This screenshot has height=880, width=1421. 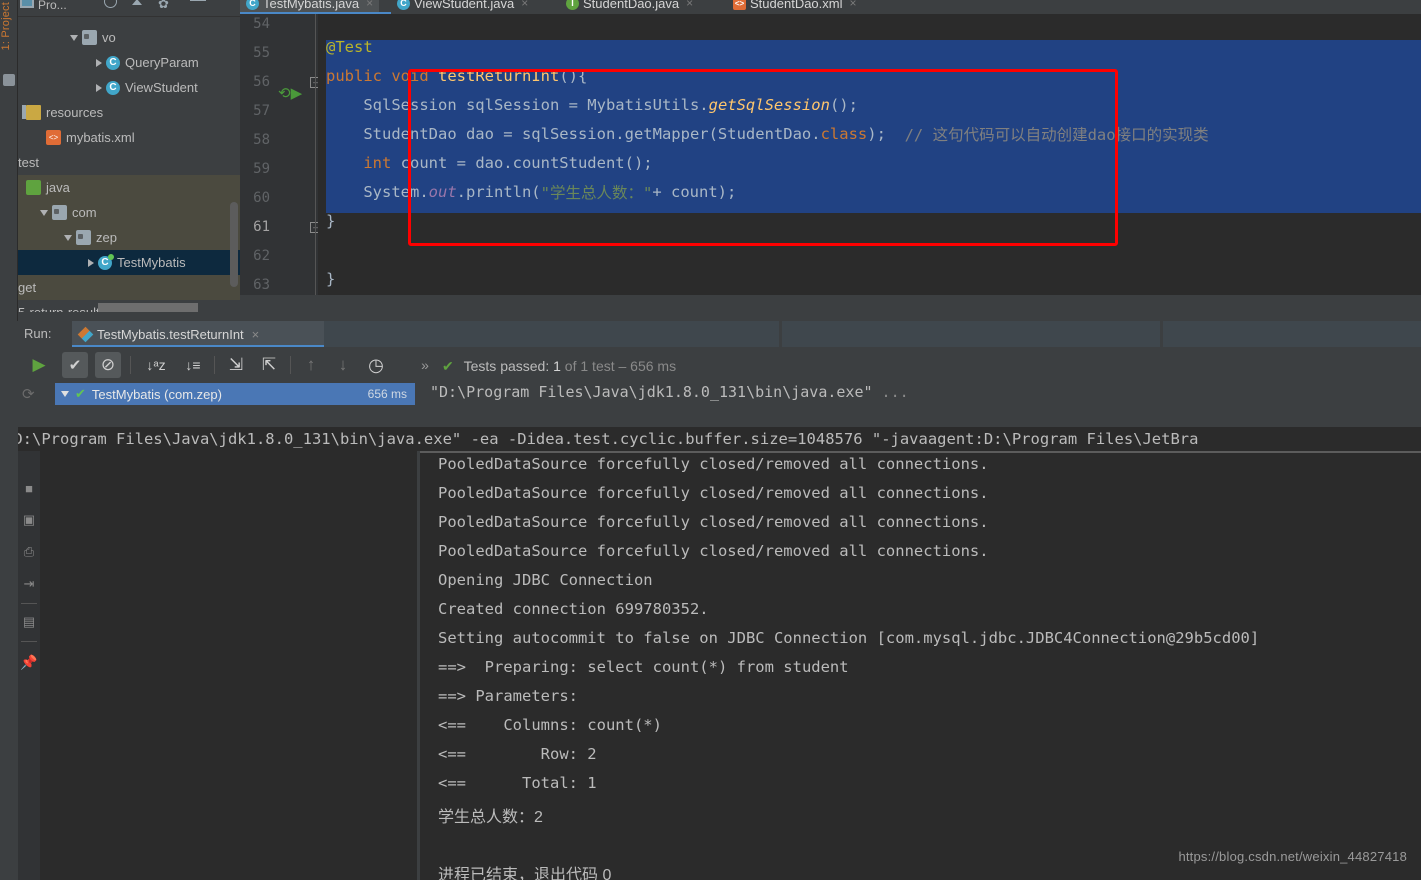 What do you see at coordinates (108, 365) in the screenshot?
I see `show-ignored-toggle: ⊘` at bounding box center [108, 365].